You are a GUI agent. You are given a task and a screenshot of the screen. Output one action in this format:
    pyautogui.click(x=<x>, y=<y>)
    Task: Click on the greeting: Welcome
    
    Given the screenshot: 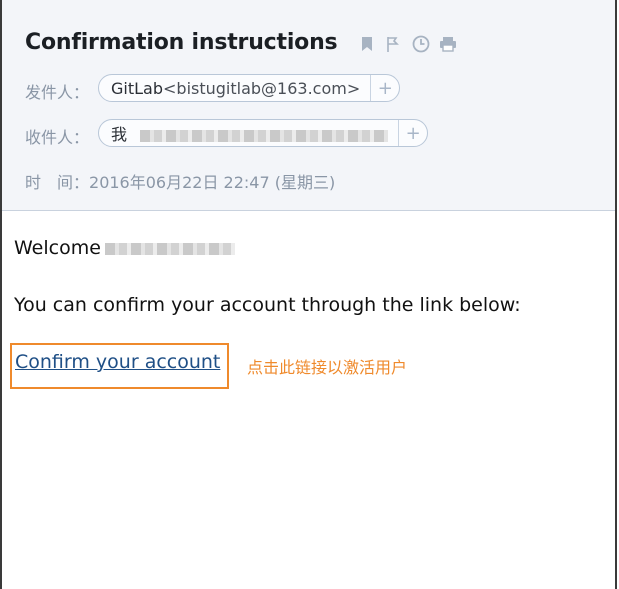 What is the action you would take?
    pyautogui.click(x=57, y=248)
    